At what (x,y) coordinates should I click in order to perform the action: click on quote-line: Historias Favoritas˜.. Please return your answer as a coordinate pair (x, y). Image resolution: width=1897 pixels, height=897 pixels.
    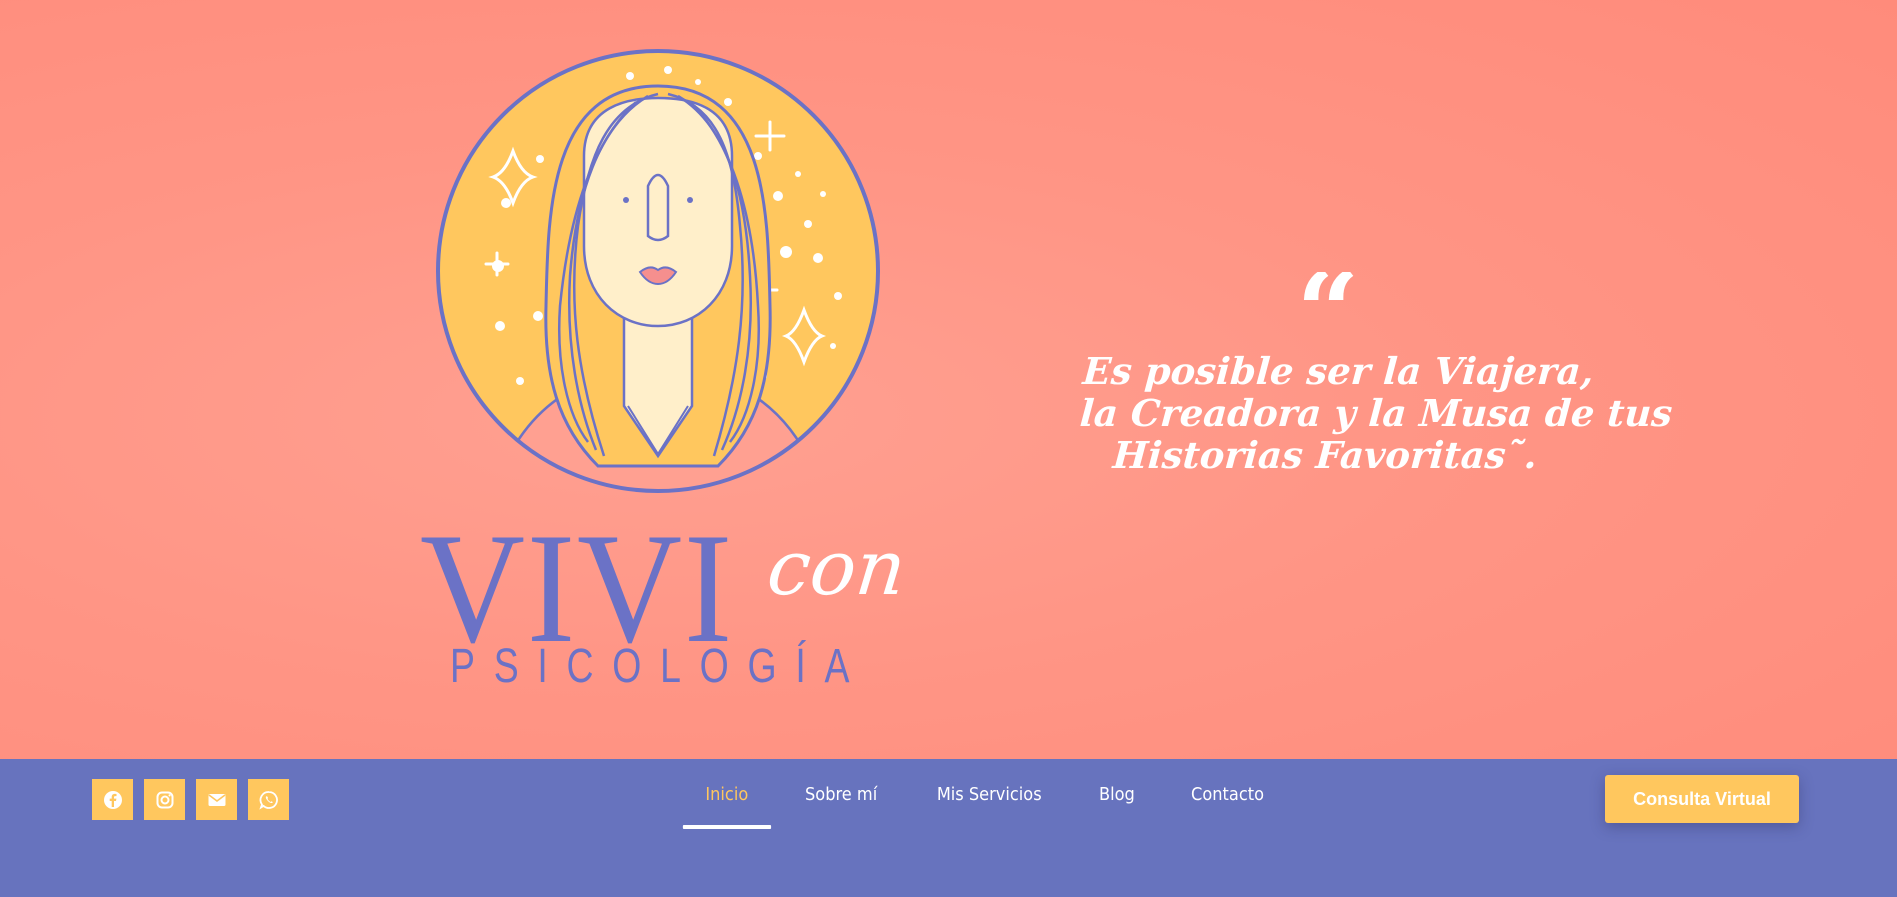
    Looking at the image, I should click on (1325, 455).